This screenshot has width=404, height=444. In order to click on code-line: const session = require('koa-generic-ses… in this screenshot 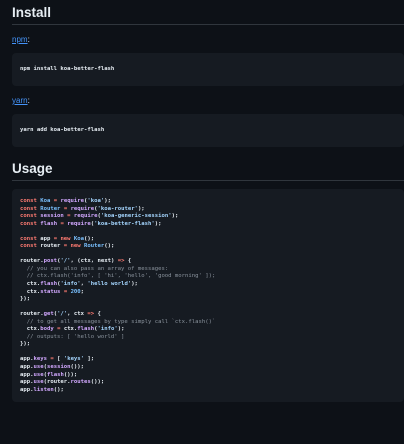, I will do `click(99, 216)`.